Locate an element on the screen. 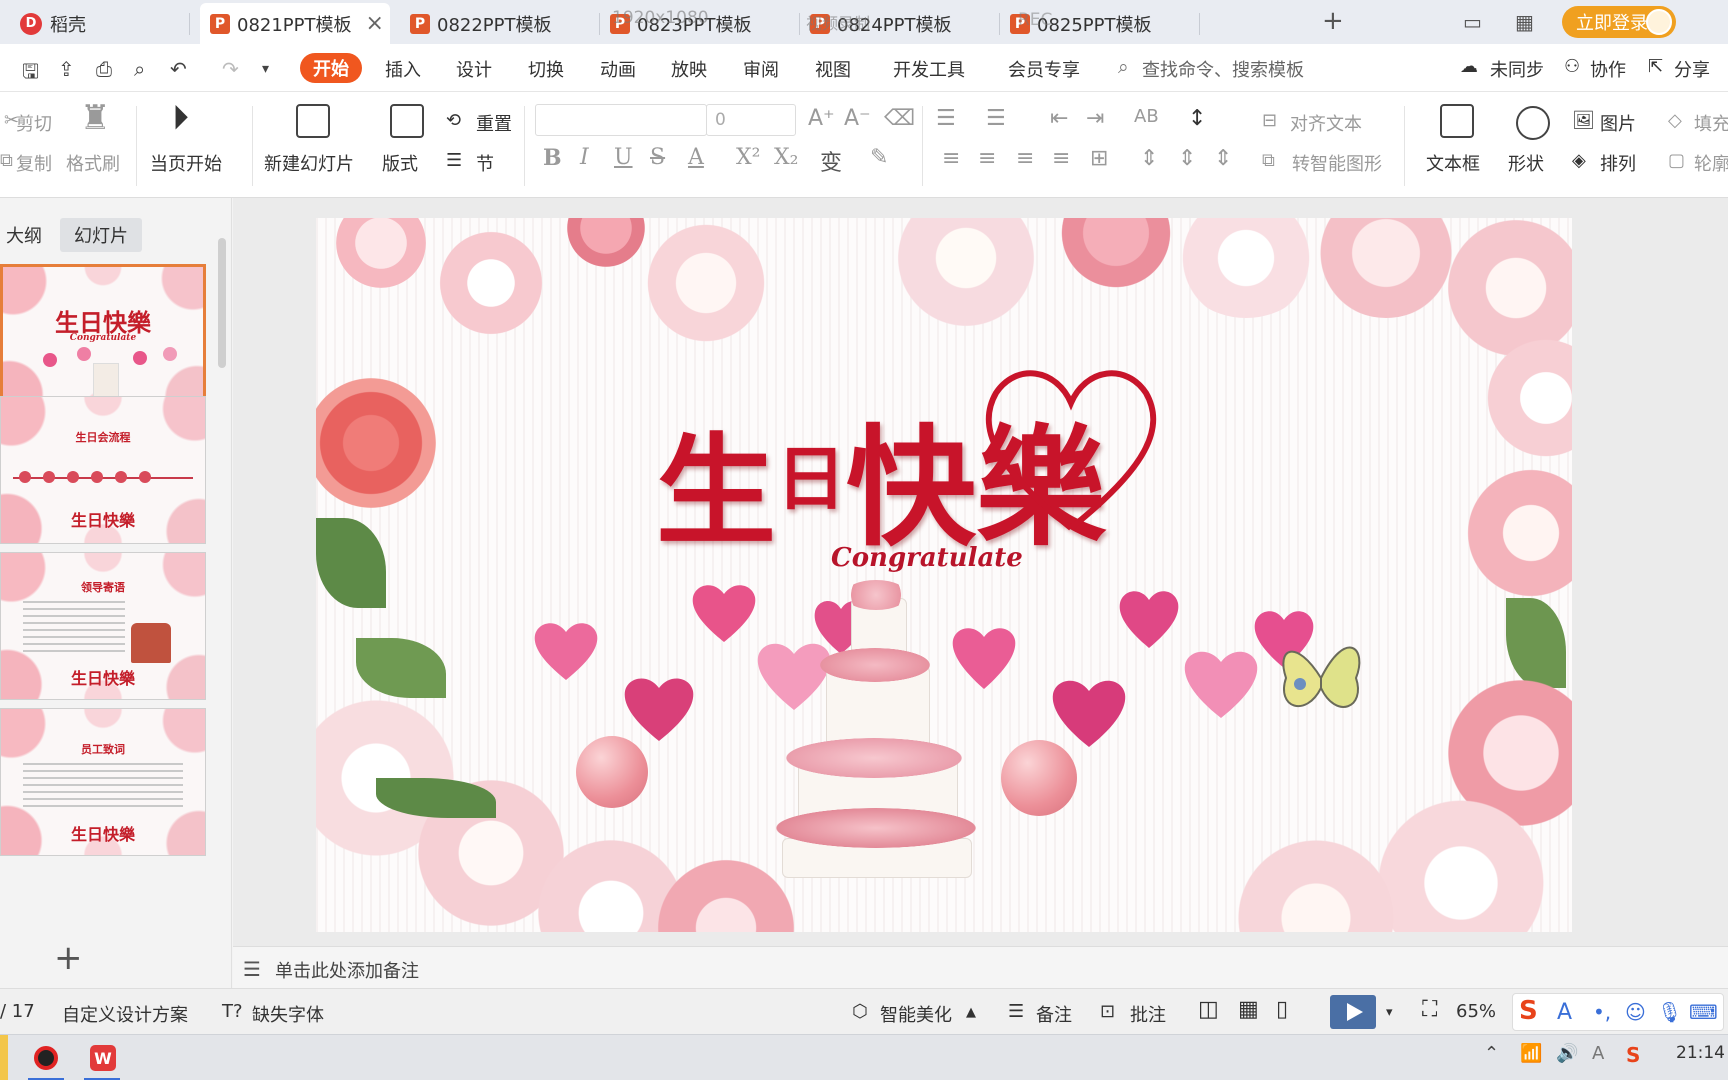 The width and height of the screenshot is (1728, 1080). reading-view-icon: ▯ is located at coordinates (1282, 1009).